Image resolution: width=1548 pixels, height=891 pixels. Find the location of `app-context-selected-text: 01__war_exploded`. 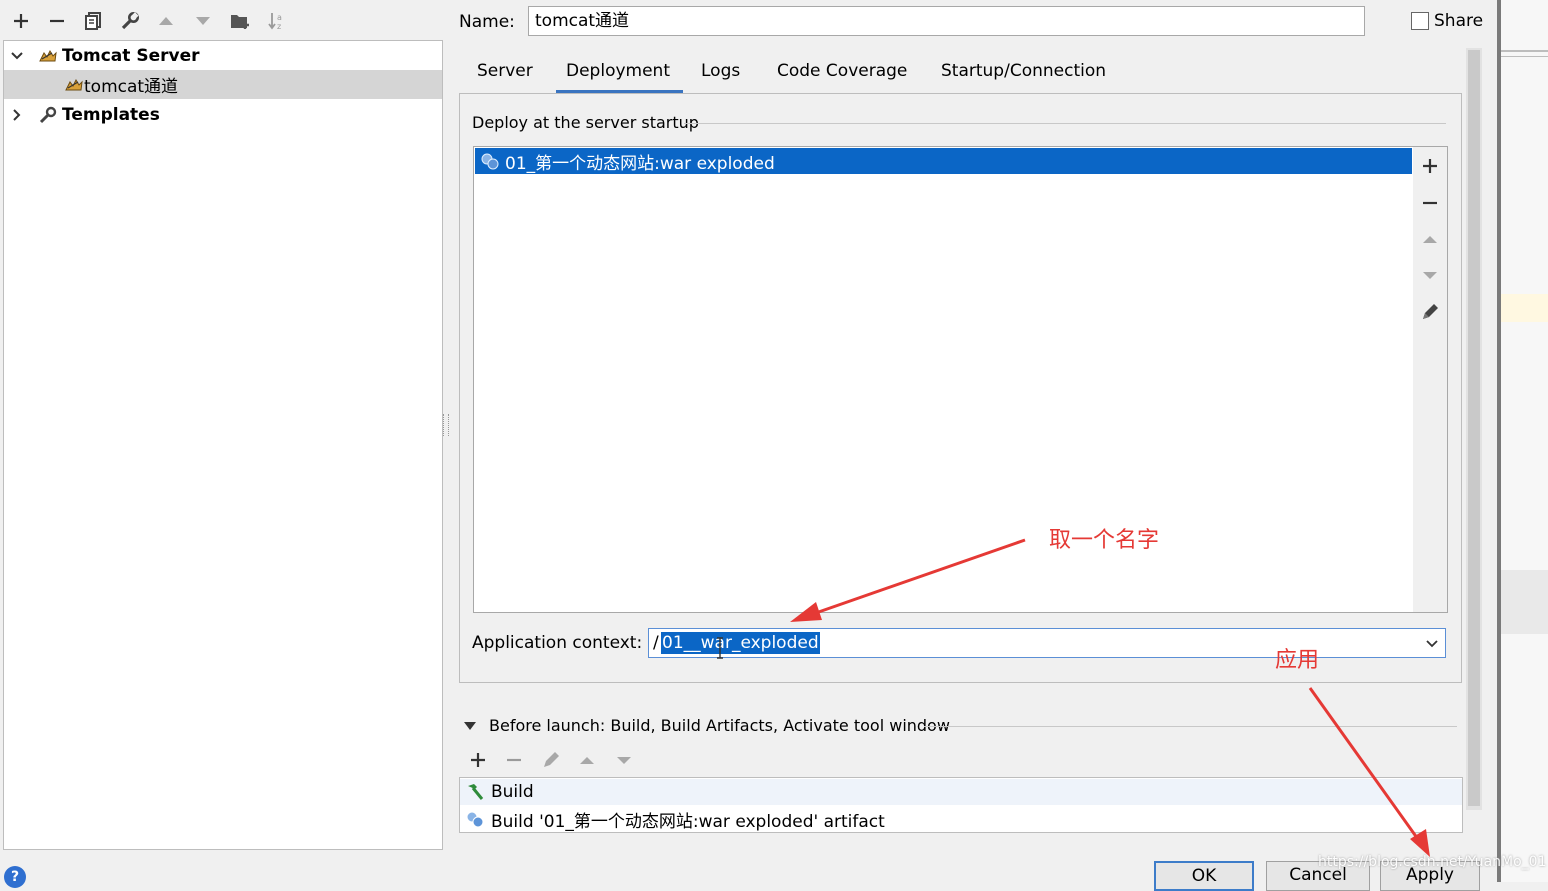

app-context-selected-text: 01__war_exploded is located at coordinates (740, 643).